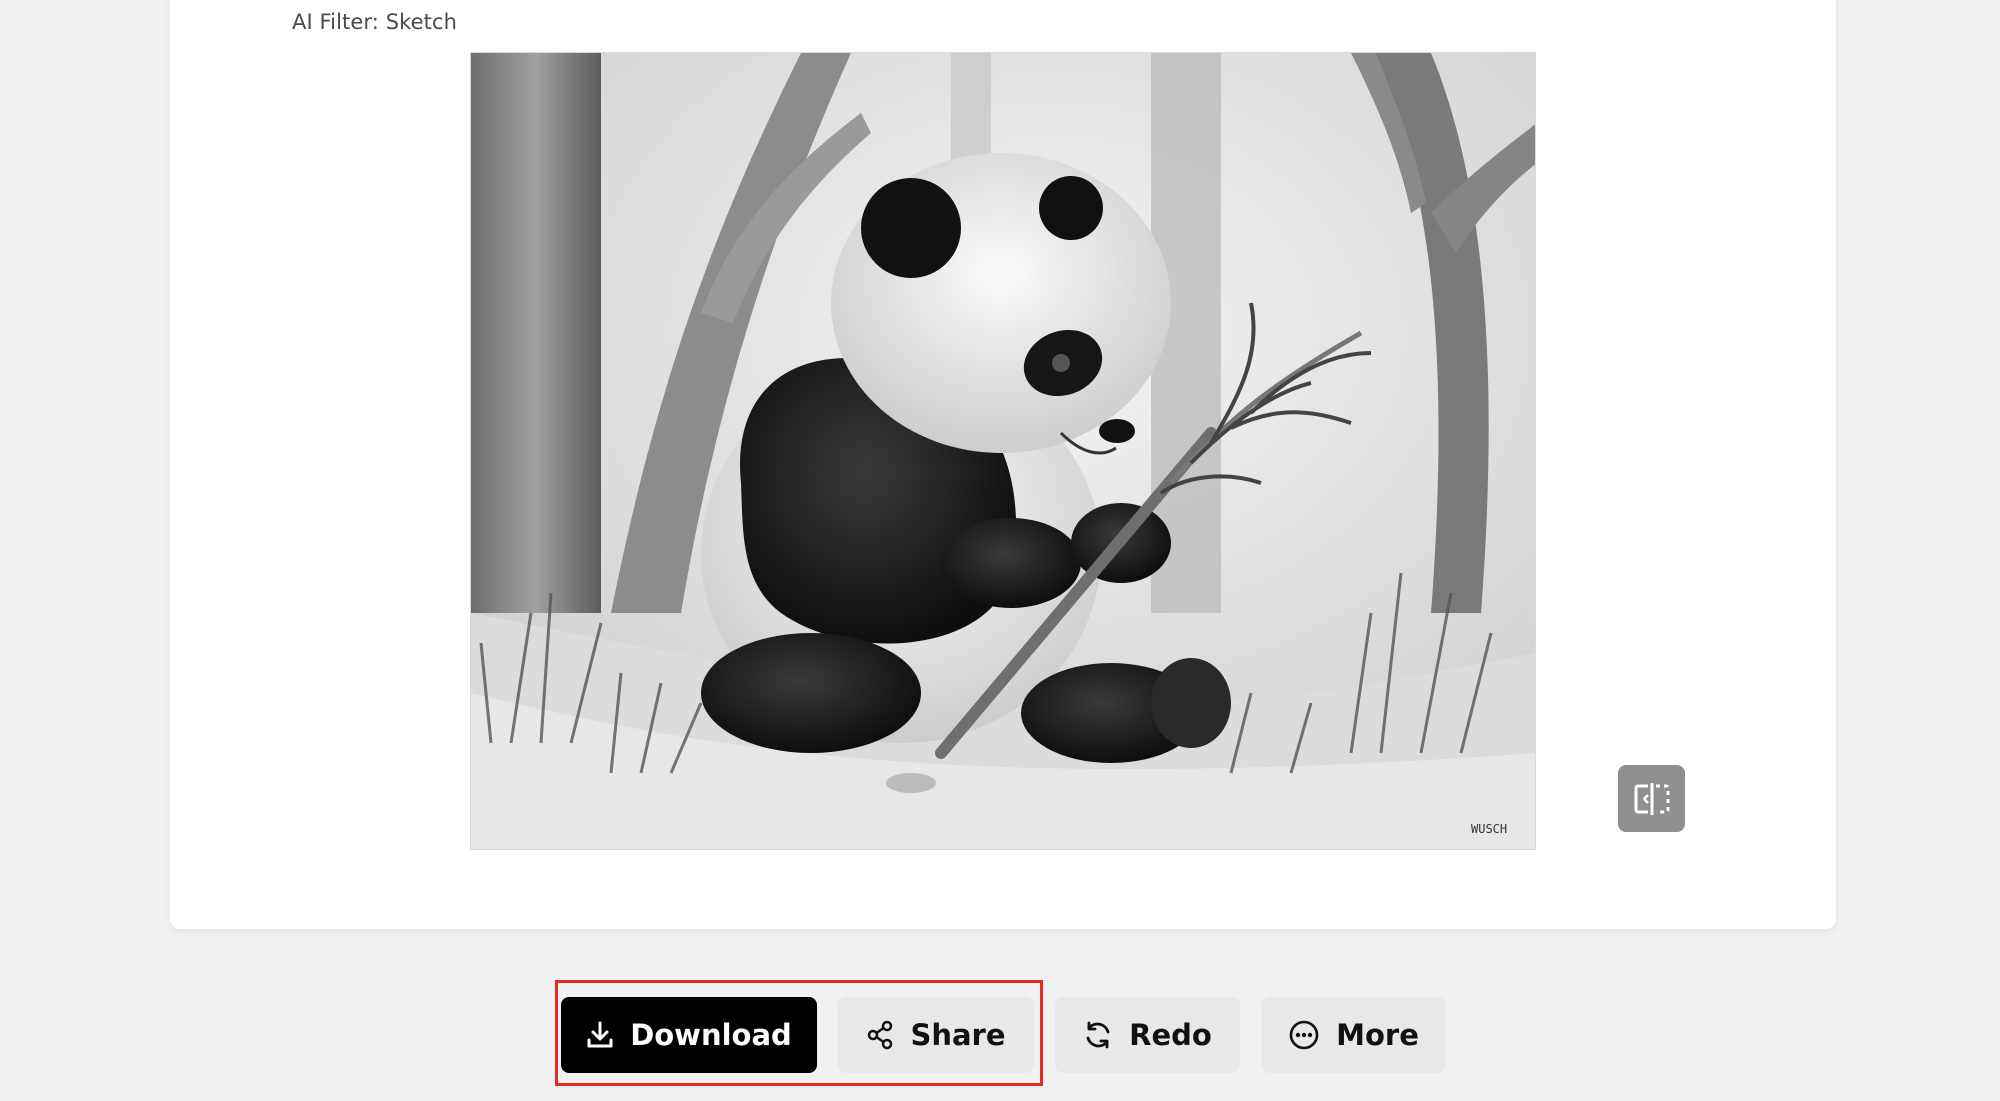 The width and height of the screenshot is (2000, 1101). I want to click on more-icon, so click(1304, 1035).